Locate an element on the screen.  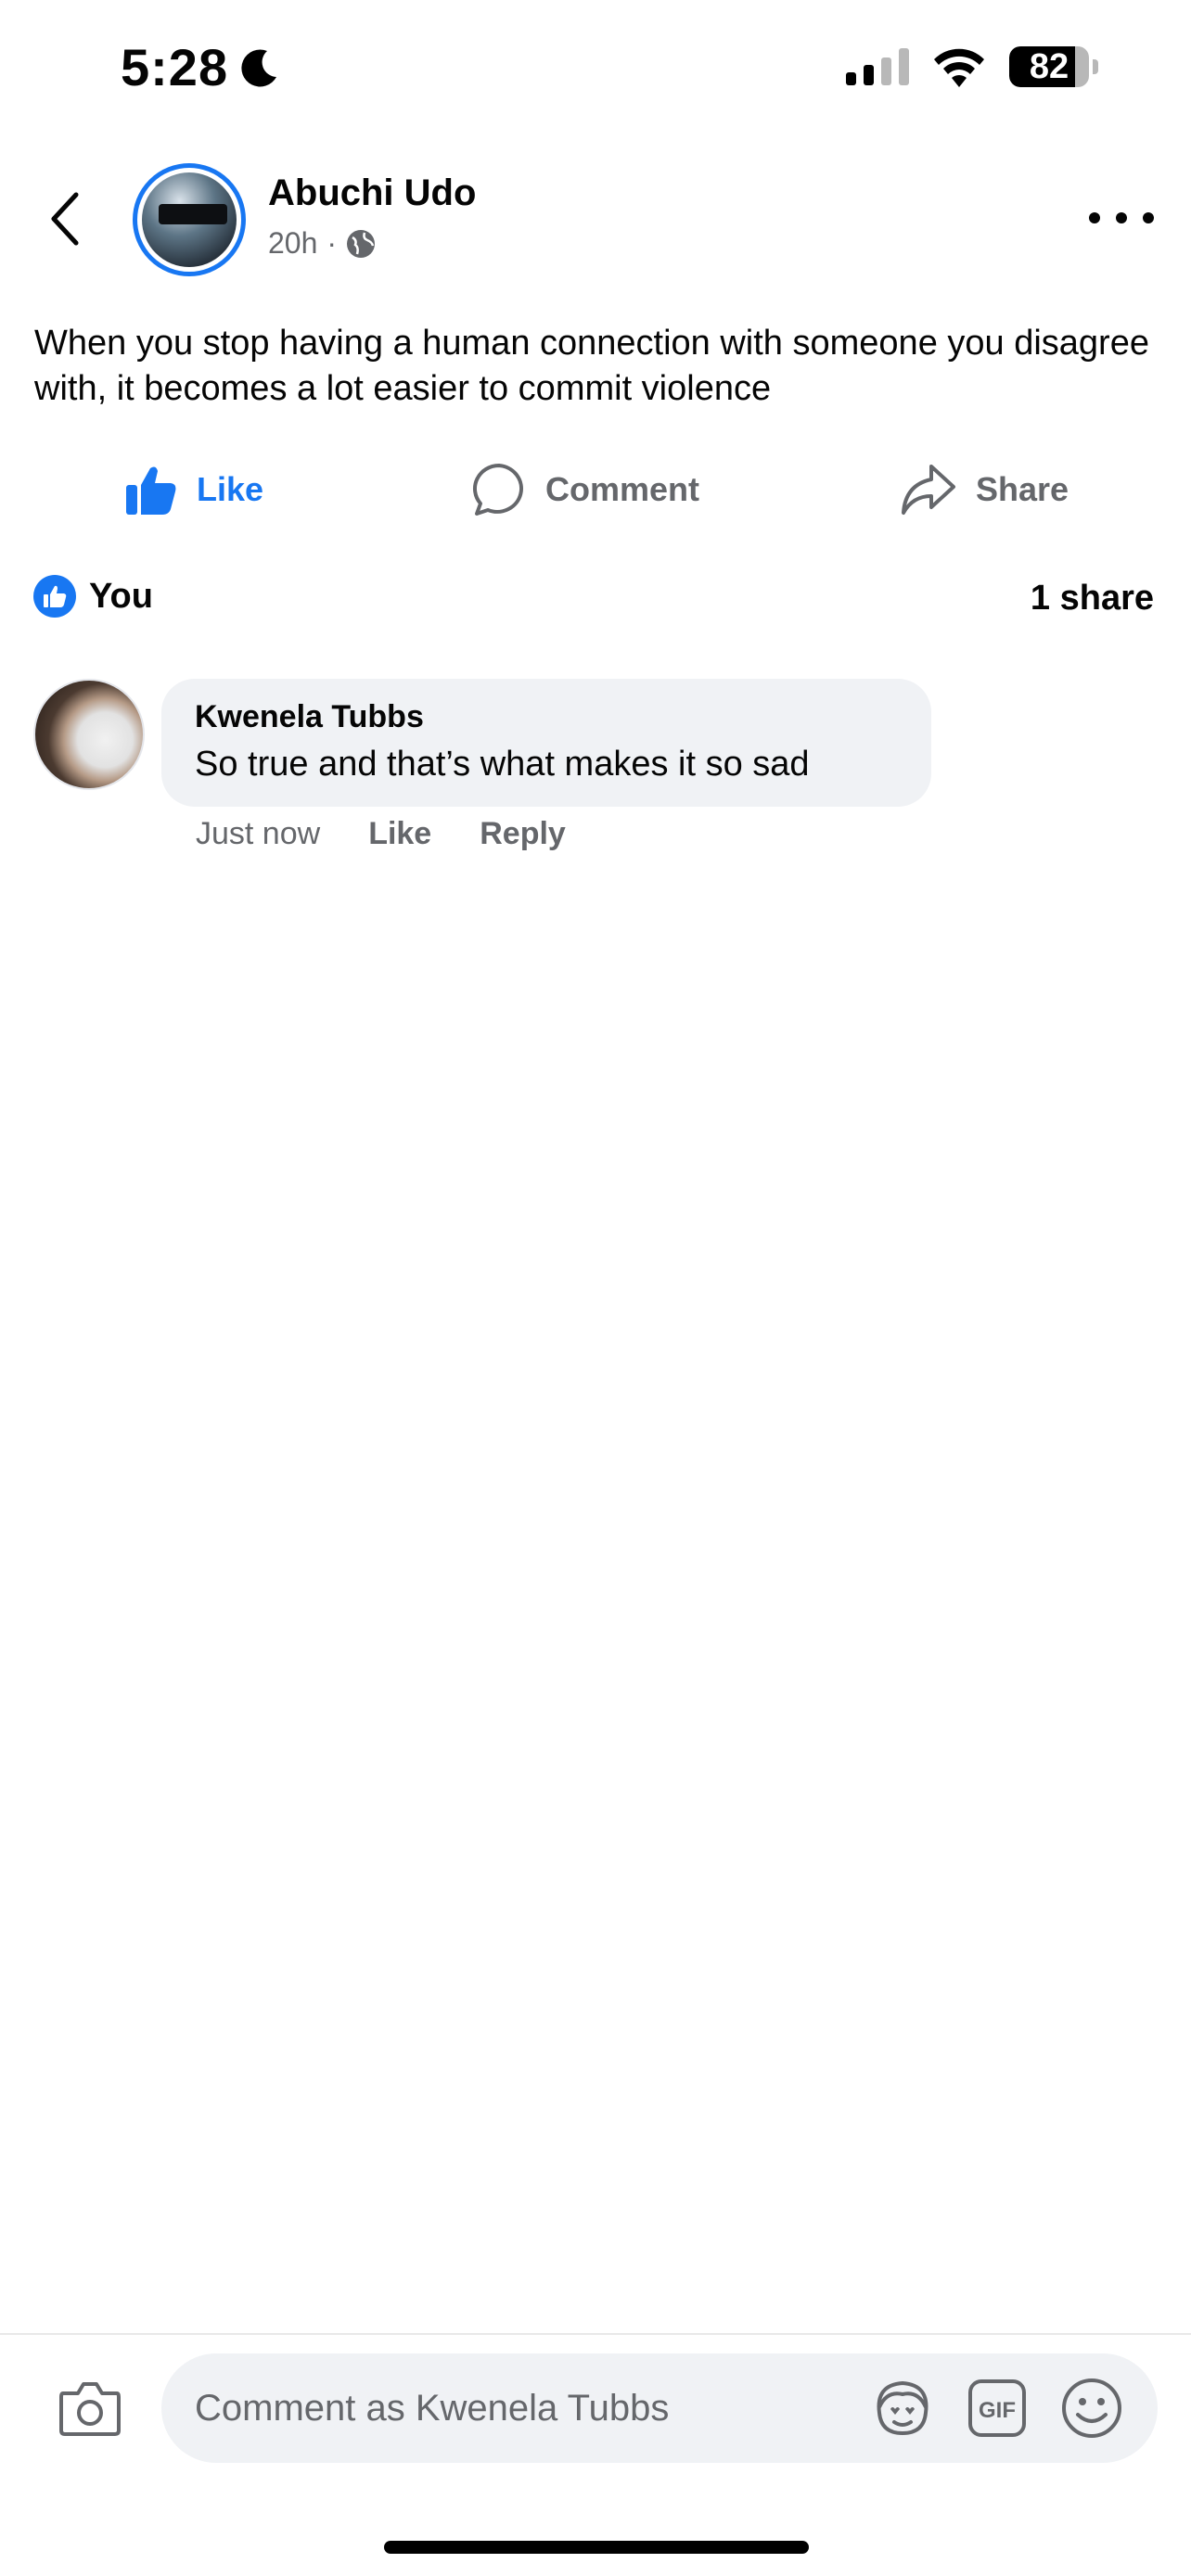
comment-text: So true and that’s what makes it so sad is located at coordinates (502, 764).